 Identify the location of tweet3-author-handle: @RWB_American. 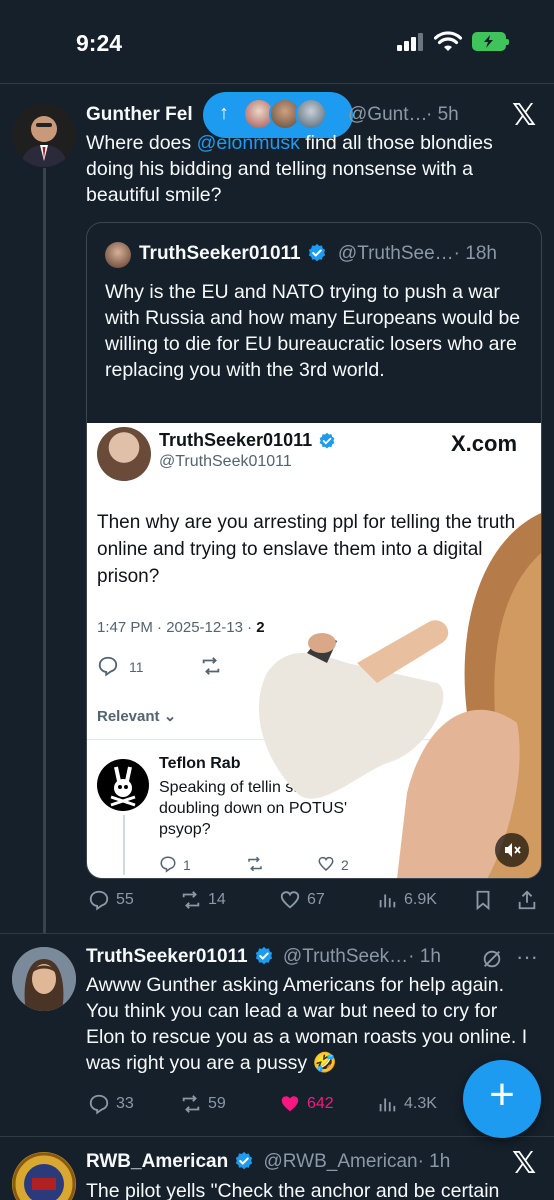
(340, 1161).